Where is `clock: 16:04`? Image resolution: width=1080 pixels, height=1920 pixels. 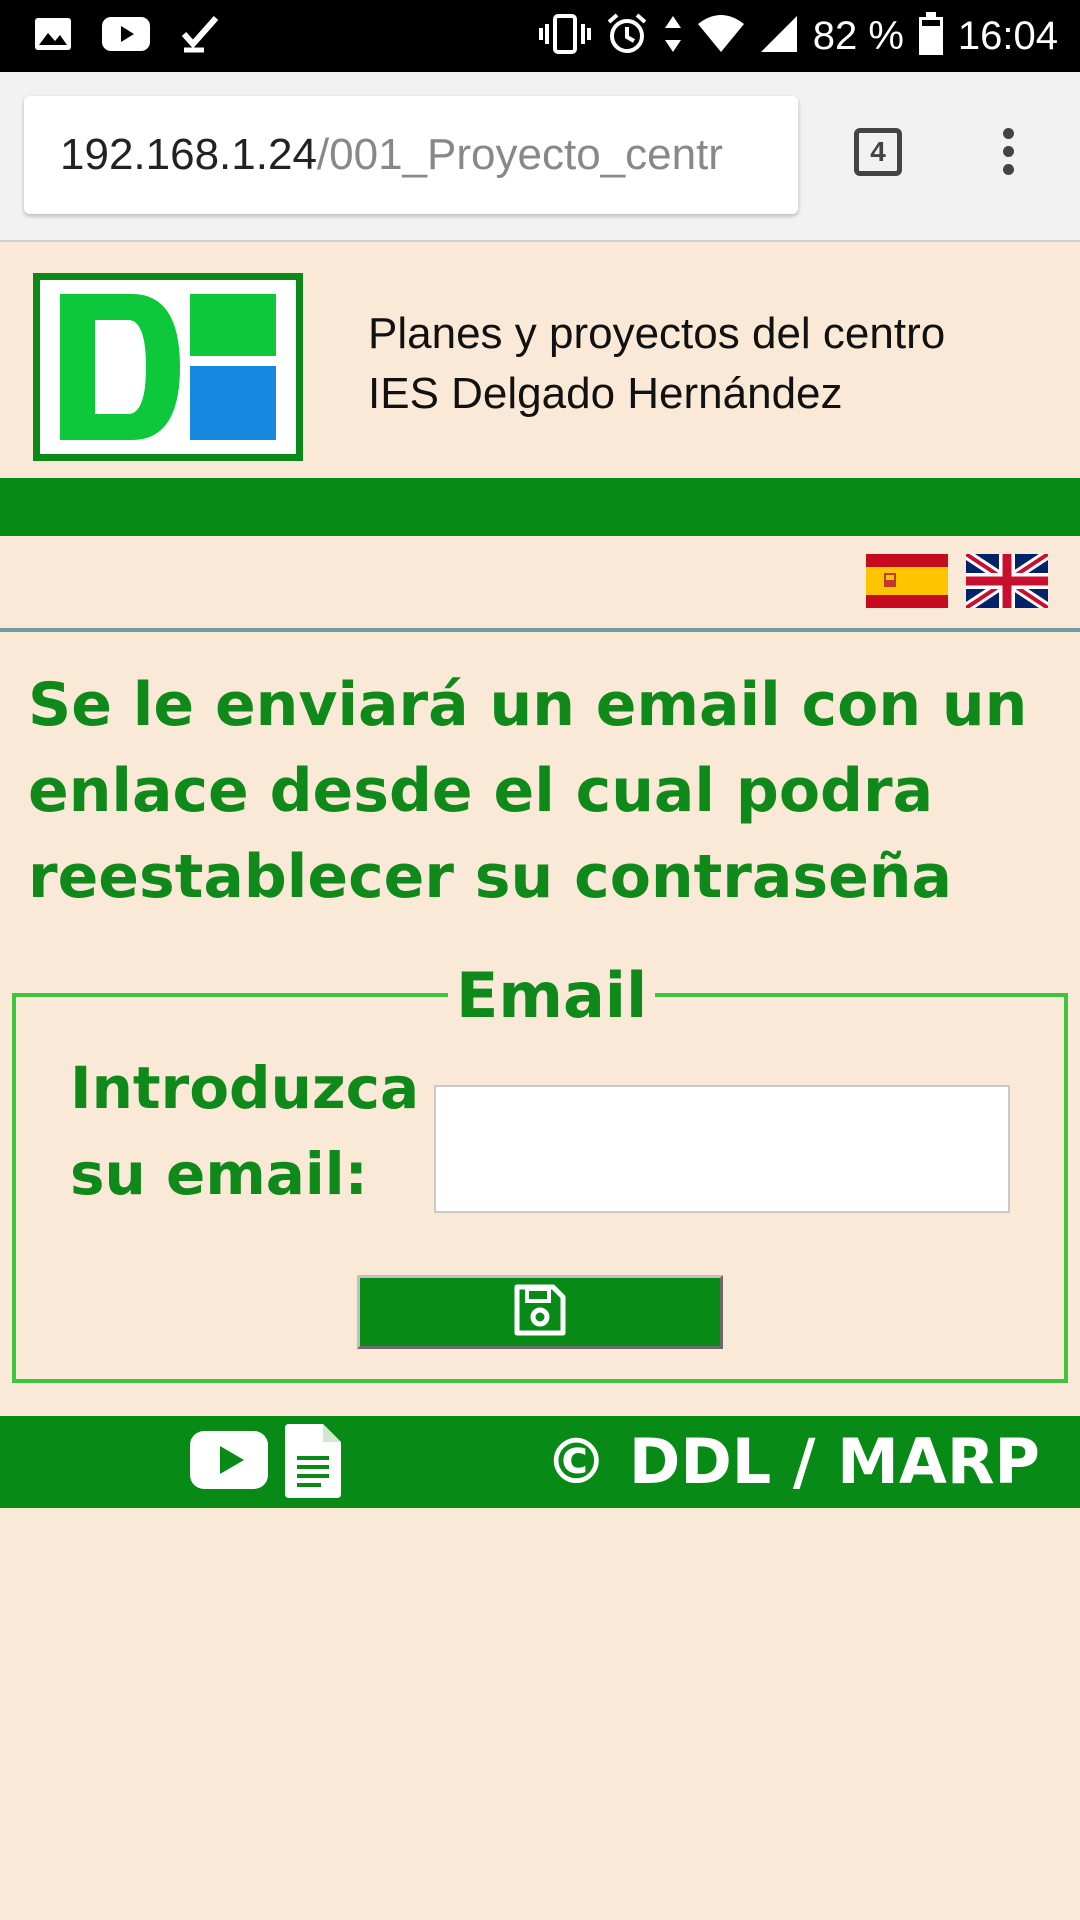 clock: 16:04 is located at coordinates (1007, 35).